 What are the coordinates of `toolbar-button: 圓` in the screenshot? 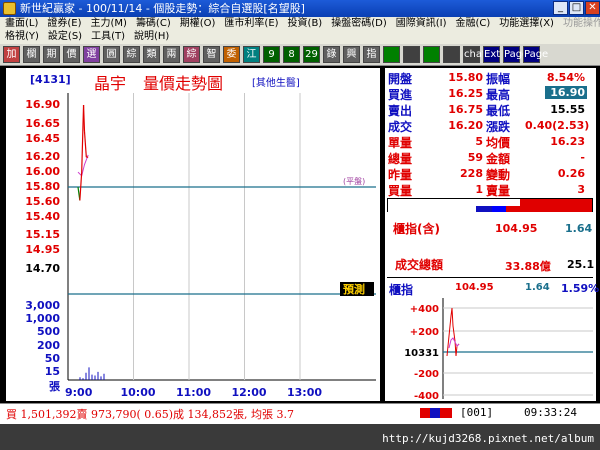 It's located at (111, 54).